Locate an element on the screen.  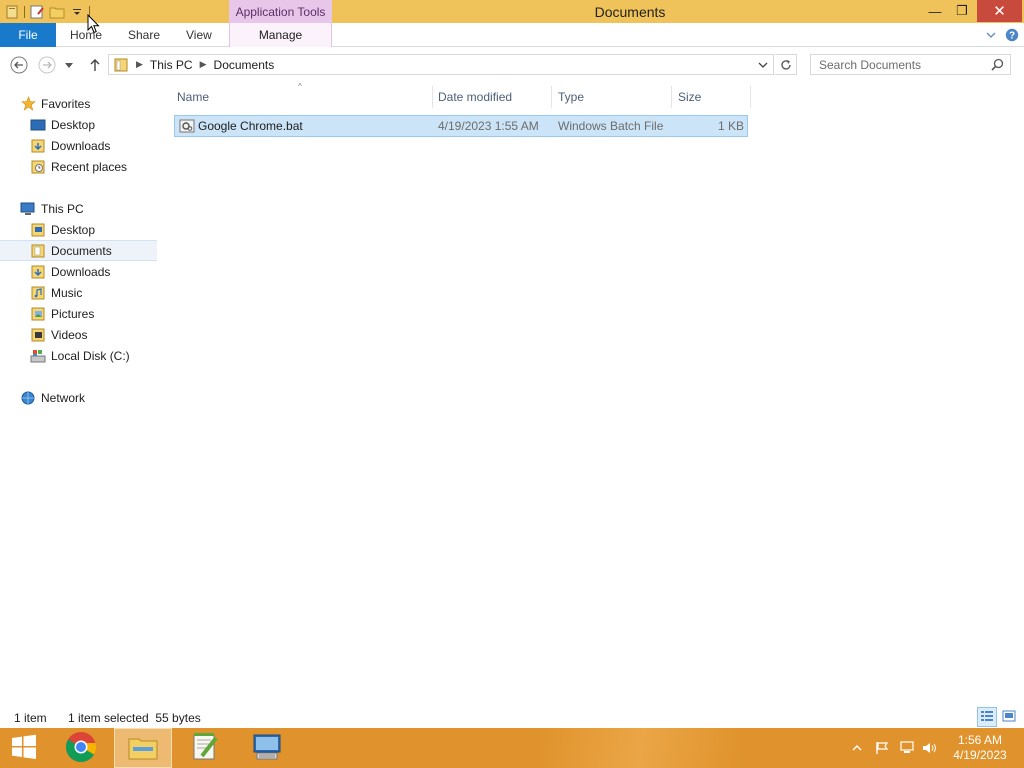
help-icon: ? is located at coordinates (1012, 35).